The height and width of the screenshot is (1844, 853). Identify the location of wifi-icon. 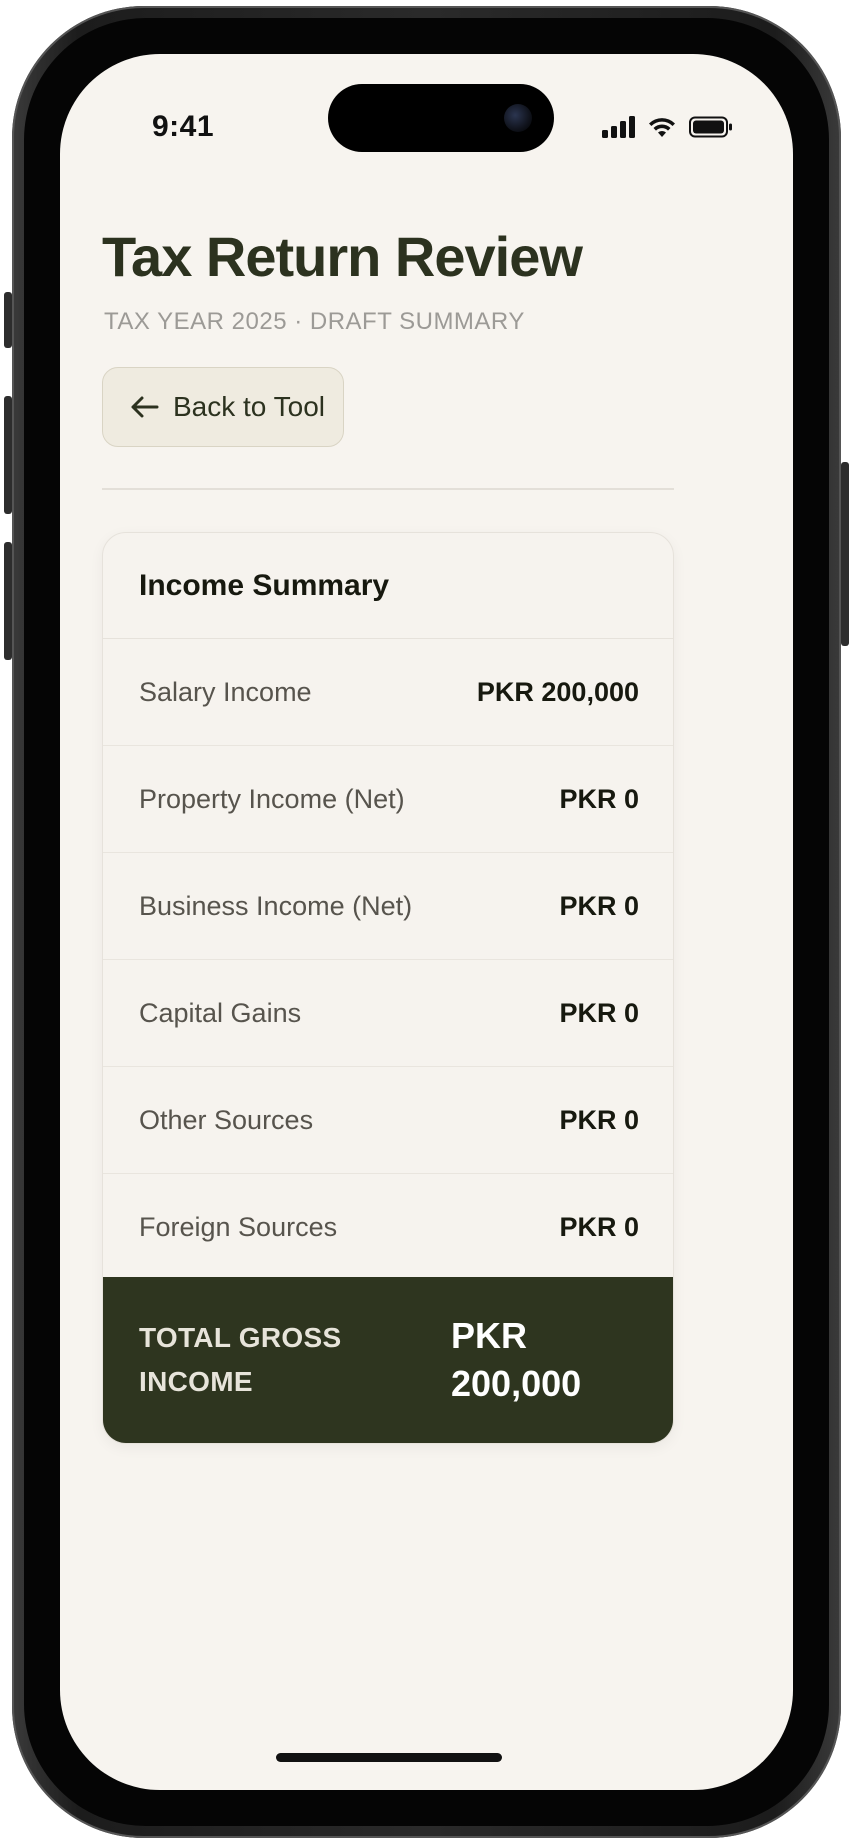
(662, 127).